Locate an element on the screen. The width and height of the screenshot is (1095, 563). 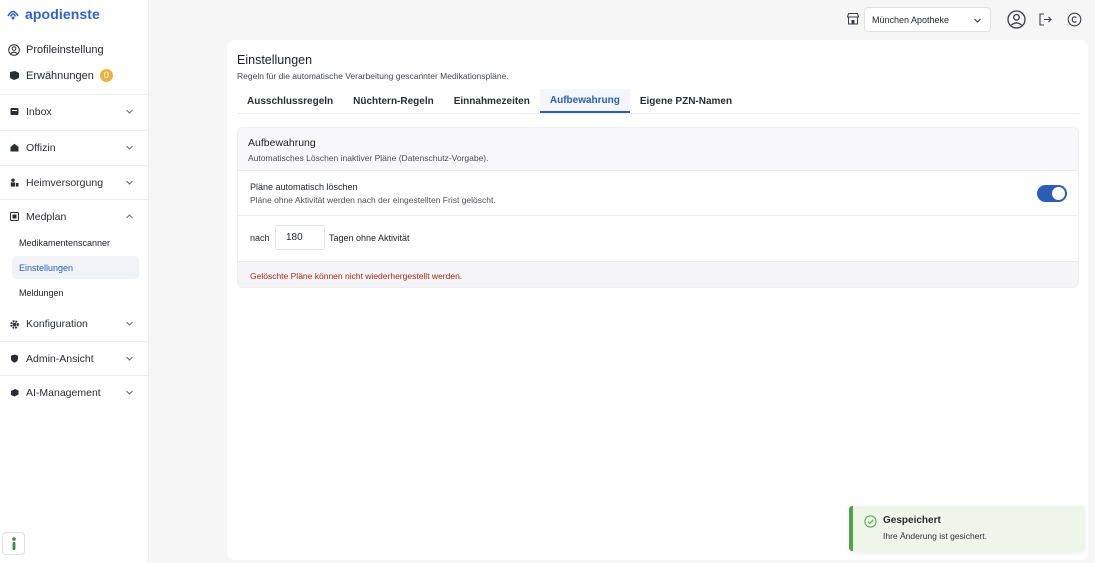
page-title: Einstellungen is located at coordinates (275, 60).